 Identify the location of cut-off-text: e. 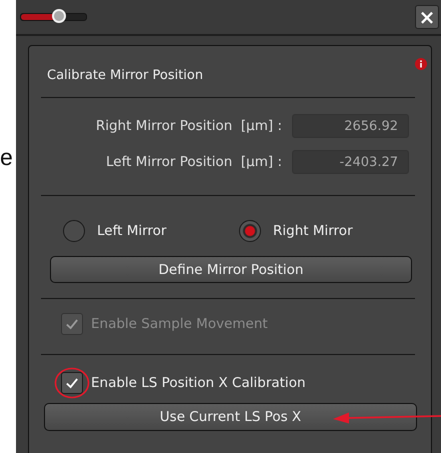
(6, 157).